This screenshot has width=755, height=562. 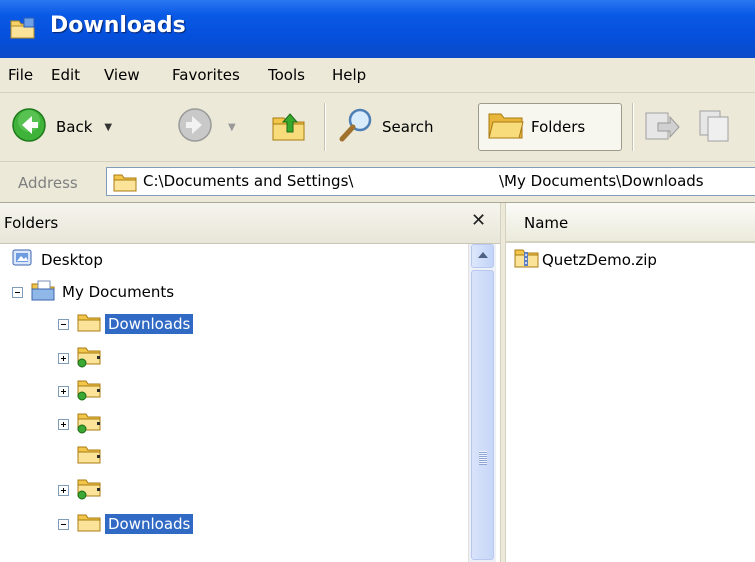 I want to click on folders-label: Folders, so click(x=558, y=127).